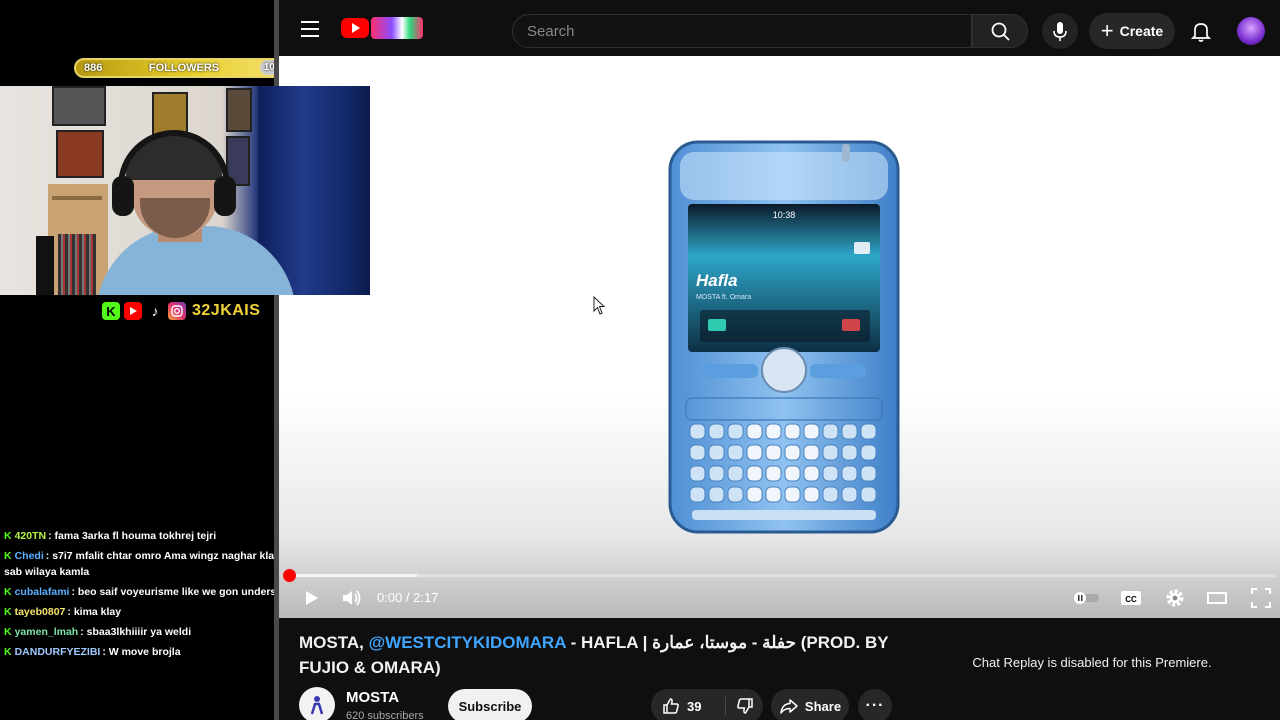  Describe the element at coordinates (784, 215) in the screenshot. I see `phone-clock: 10:38` at that location.